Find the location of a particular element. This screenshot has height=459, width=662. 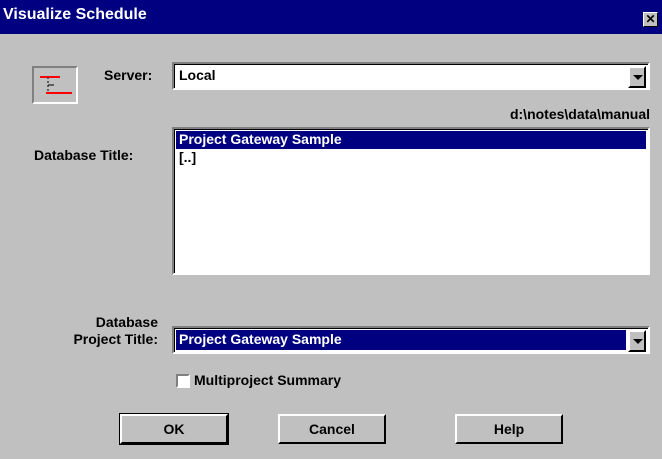

dialog-title: Visualize Schedule is located at coordinates (75, 14).